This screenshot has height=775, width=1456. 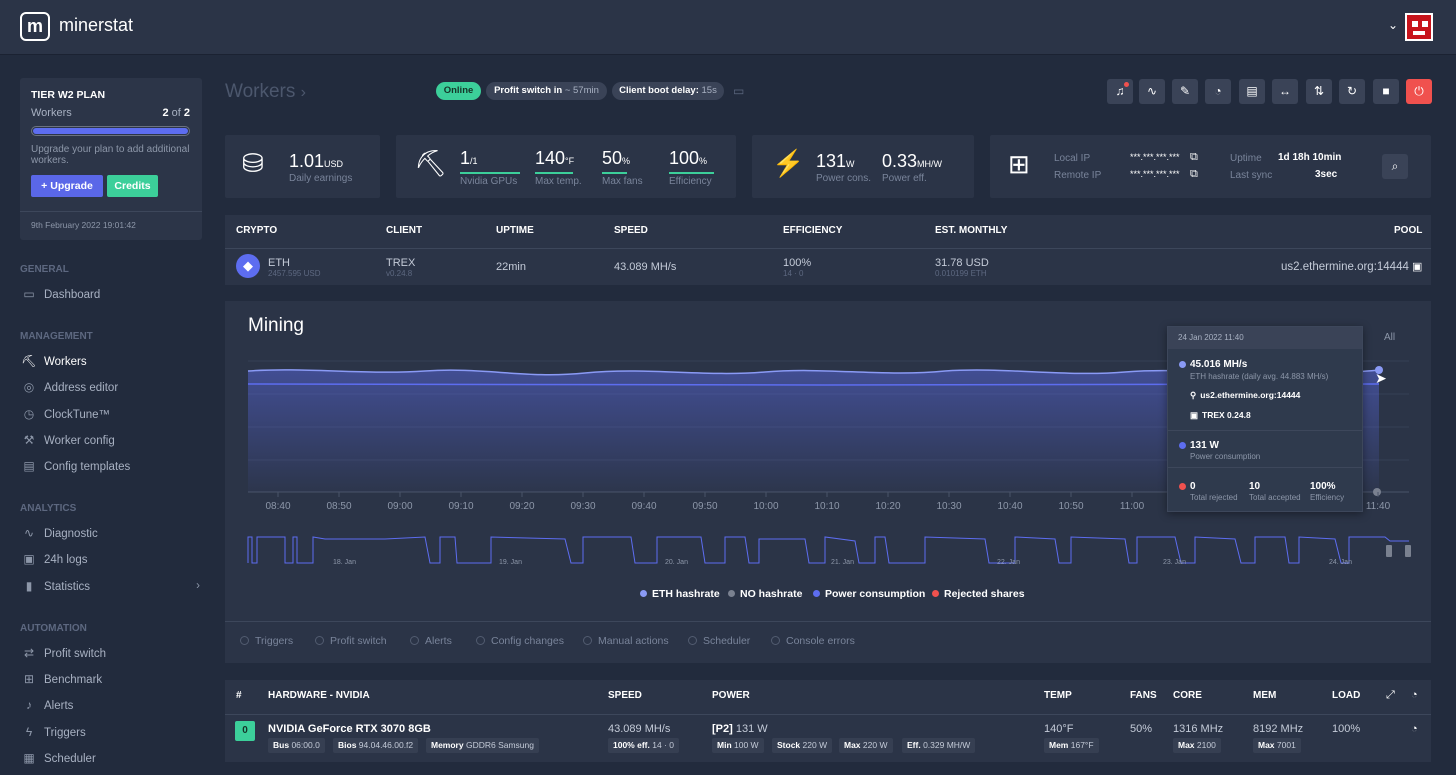 What do you see at coordinates (765, 594) in the screenshot?
I see `legend-no-hashrate: NO hashrate` at bounding box center [765, 594].